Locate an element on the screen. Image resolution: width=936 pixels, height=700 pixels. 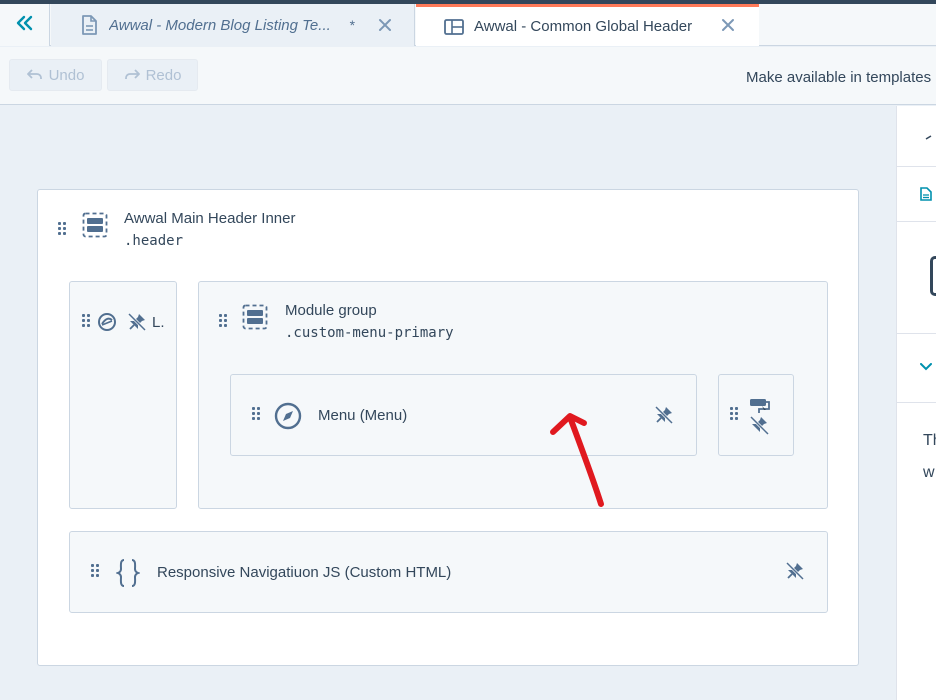
layout-icon is located at coordinates (454, 27).